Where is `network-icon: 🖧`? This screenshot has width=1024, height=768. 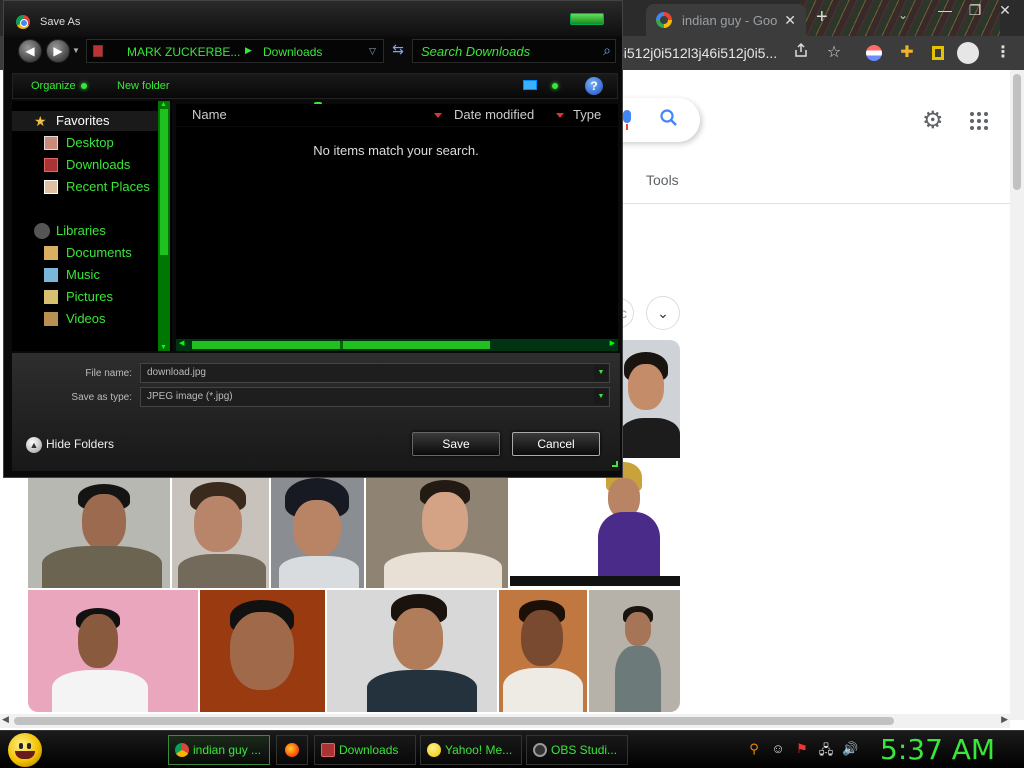 network-icon: 🖧 is located at coordinates (826, 749).